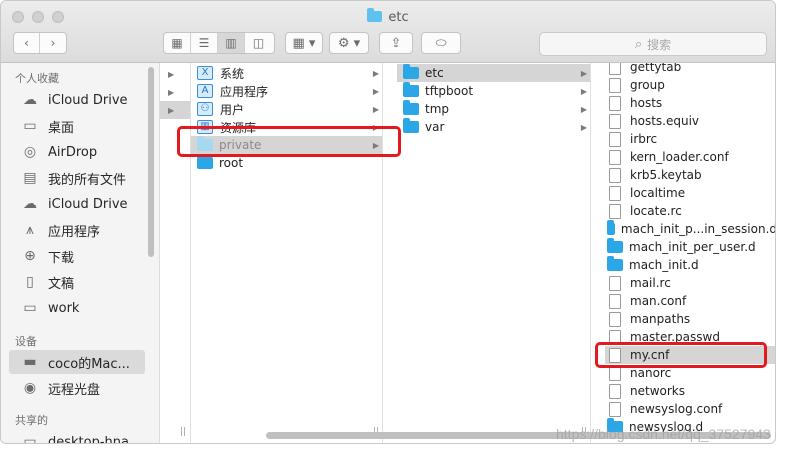 Image resolution: width=812 pixels, height=452 pixels. What do you see at coordinates (77, 230) in the screenshot?
I see `sidebar-item-applications: ⩚ 应用程序` at bounding box center [77, 230].